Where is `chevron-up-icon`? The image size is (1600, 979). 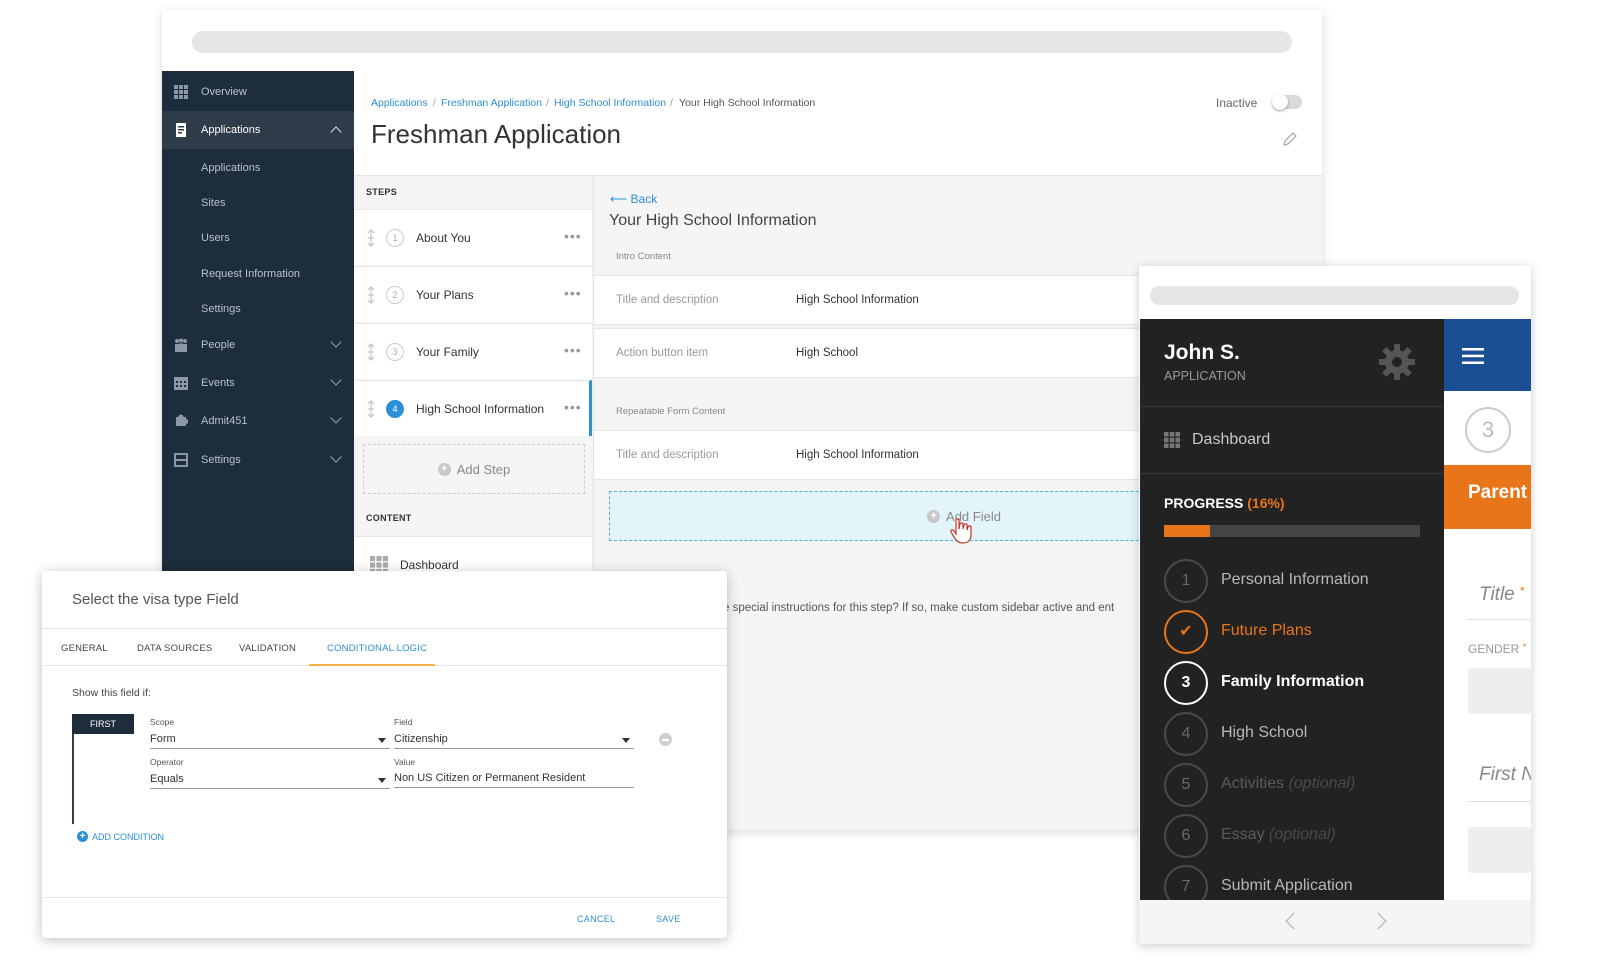
chevron-up-icon is located at coordinates (336, 132).